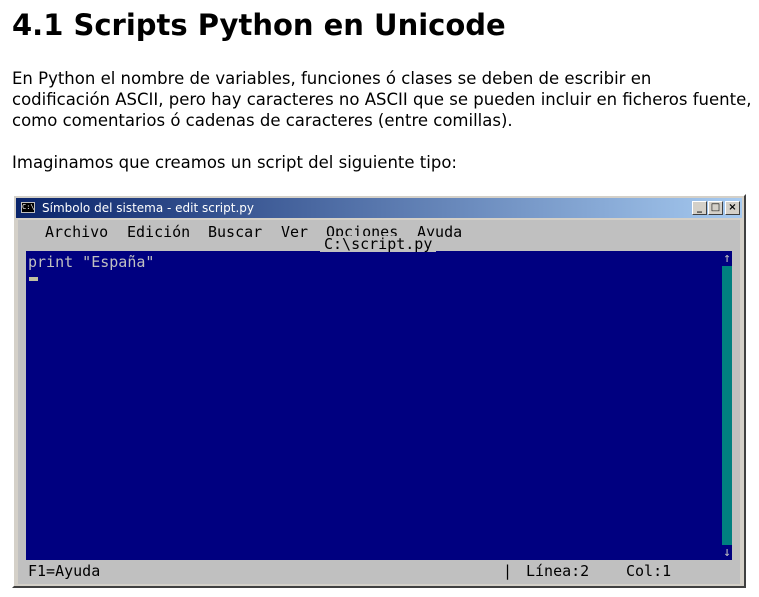 This screenshot has width=759, height=597. I want to click on vertical-scrollbar: ↑ ↓, so click(727, 405).